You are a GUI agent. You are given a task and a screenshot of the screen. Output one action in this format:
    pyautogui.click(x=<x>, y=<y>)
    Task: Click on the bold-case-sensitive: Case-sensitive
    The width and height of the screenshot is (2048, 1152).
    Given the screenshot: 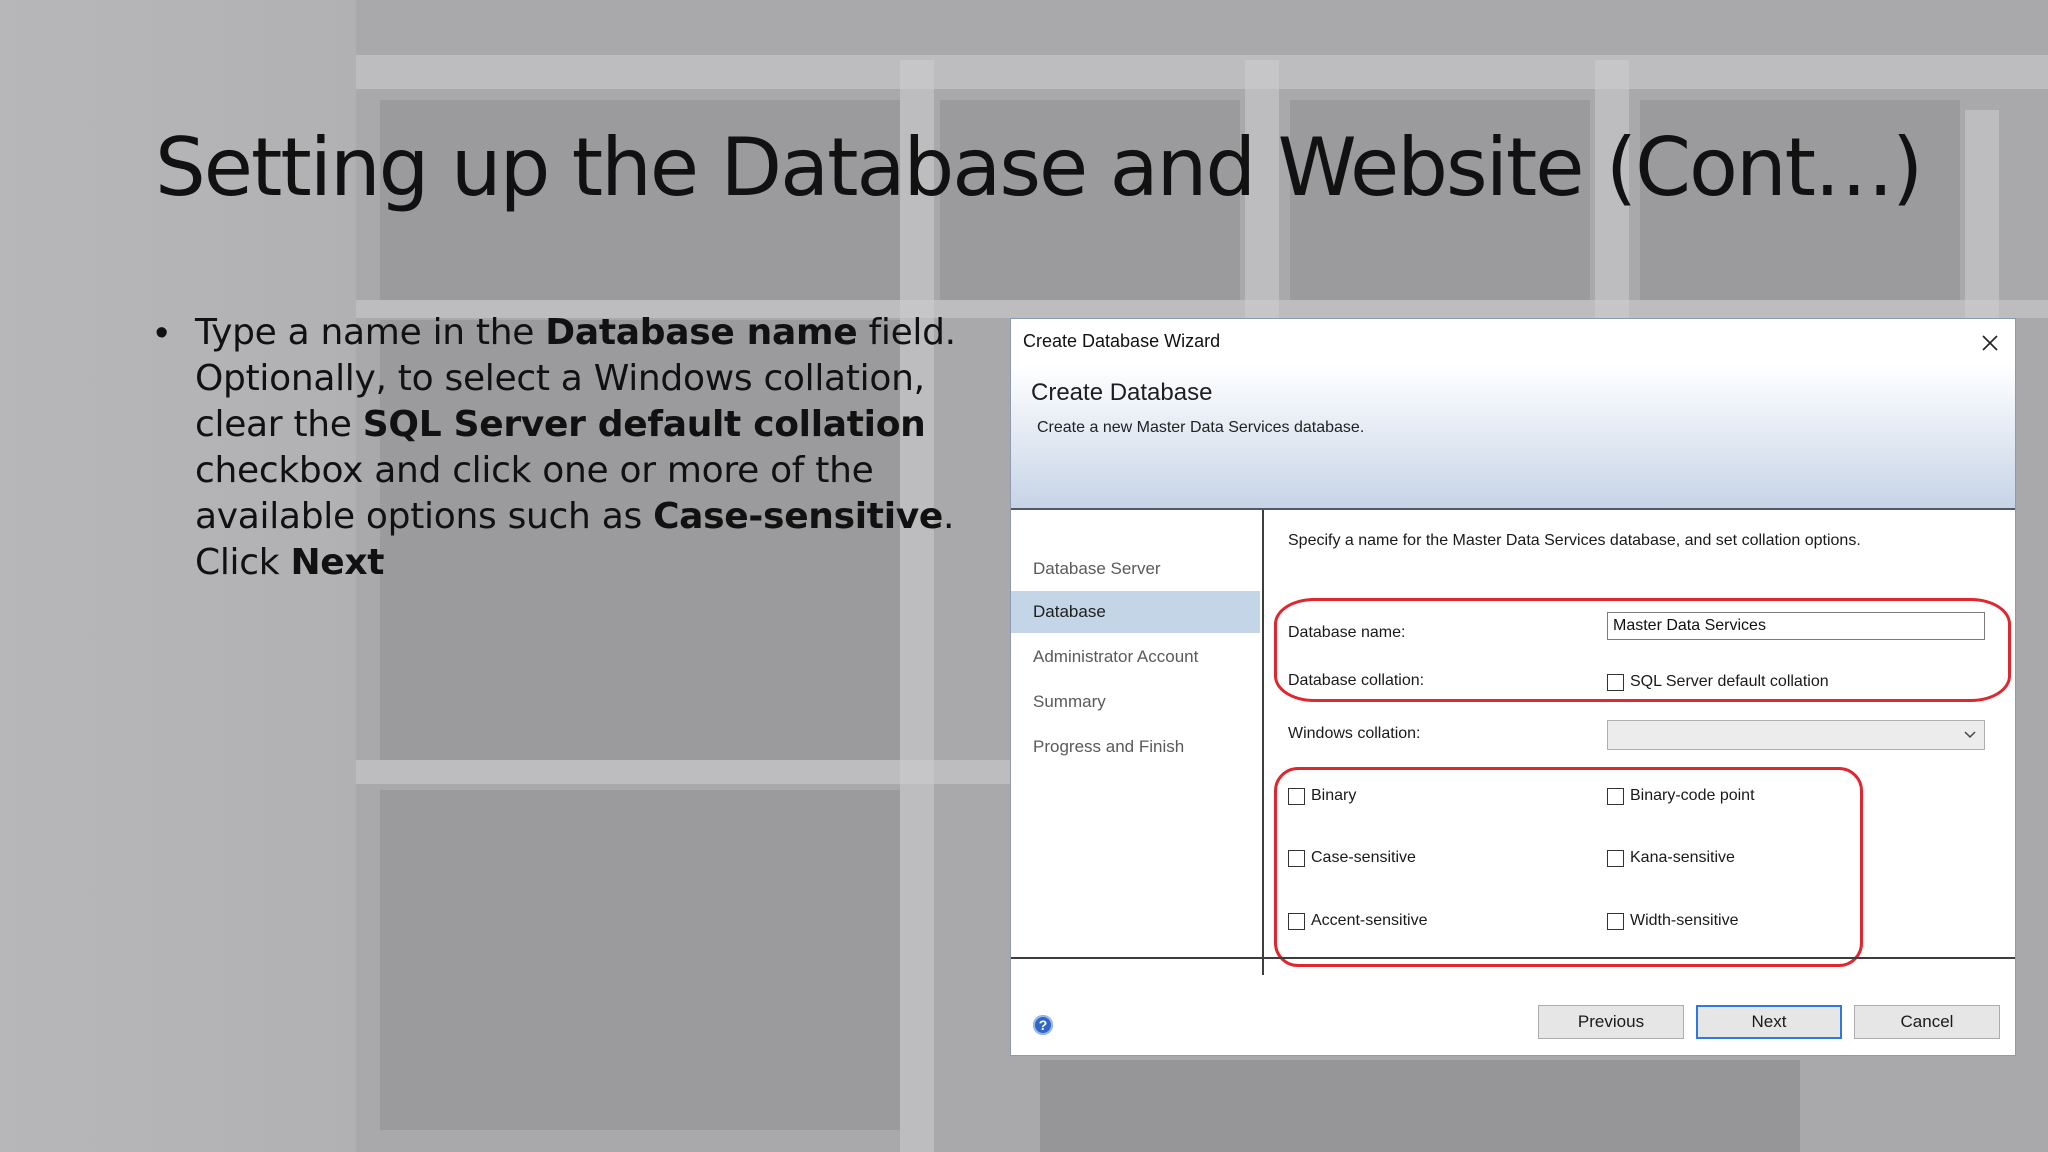 What is the action you would take?
    pyautogui.click(x=798, y=516)
    